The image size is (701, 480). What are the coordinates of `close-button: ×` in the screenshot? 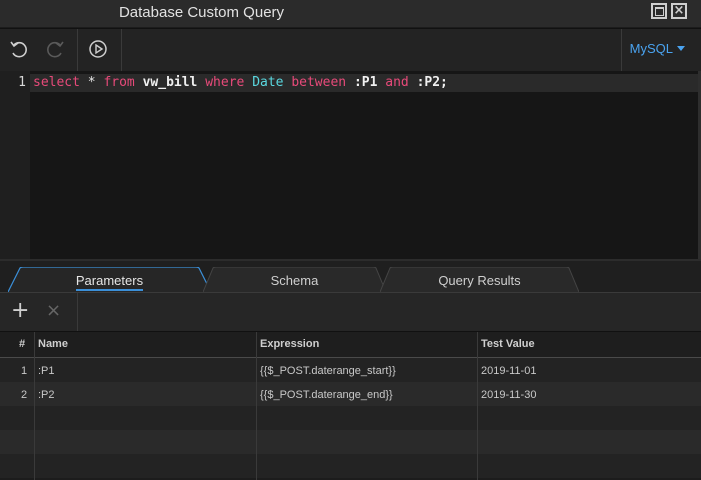 It's located at (679, 11).